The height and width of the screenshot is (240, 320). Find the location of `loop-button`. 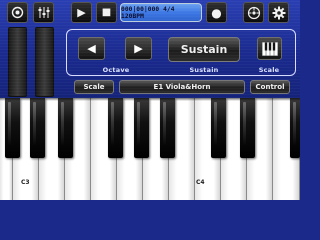

loop-button is located at coordinates (17, 12).